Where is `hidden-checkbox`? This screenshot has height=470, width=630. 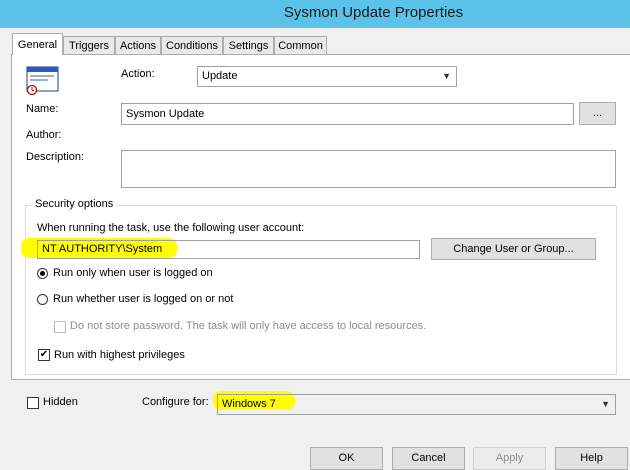 hidden-checkbox is located at coordinates (33, 403).